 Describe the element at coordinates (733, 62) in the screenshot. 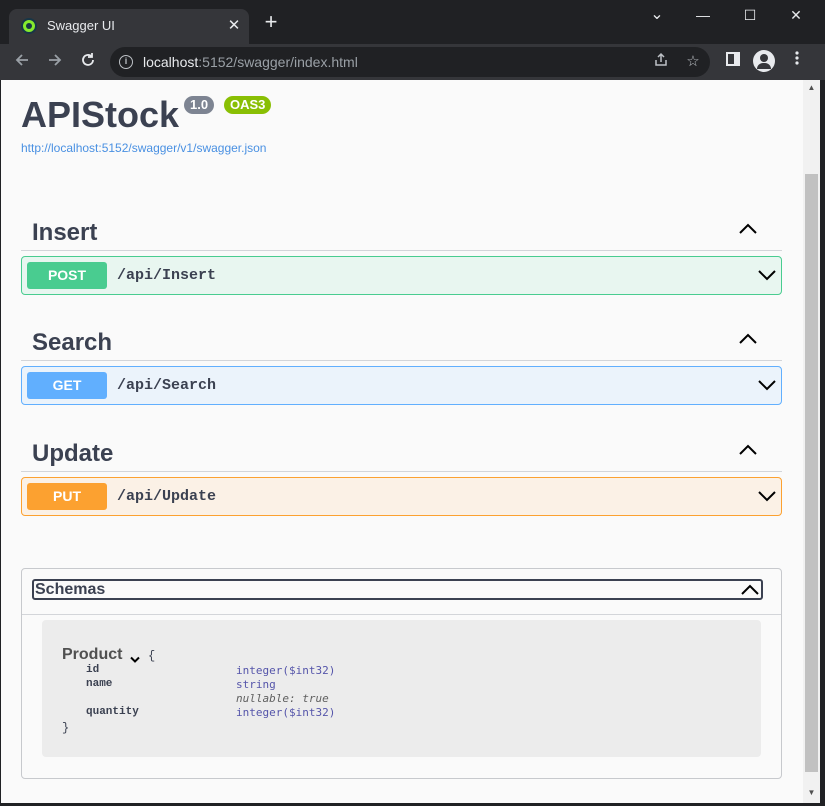

I see `side-panel-icon` at that location.